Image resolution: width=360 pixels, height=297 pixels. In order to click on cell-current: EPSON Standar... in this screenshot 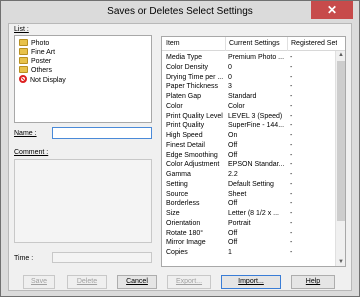, I will do `click(256, 165)`.